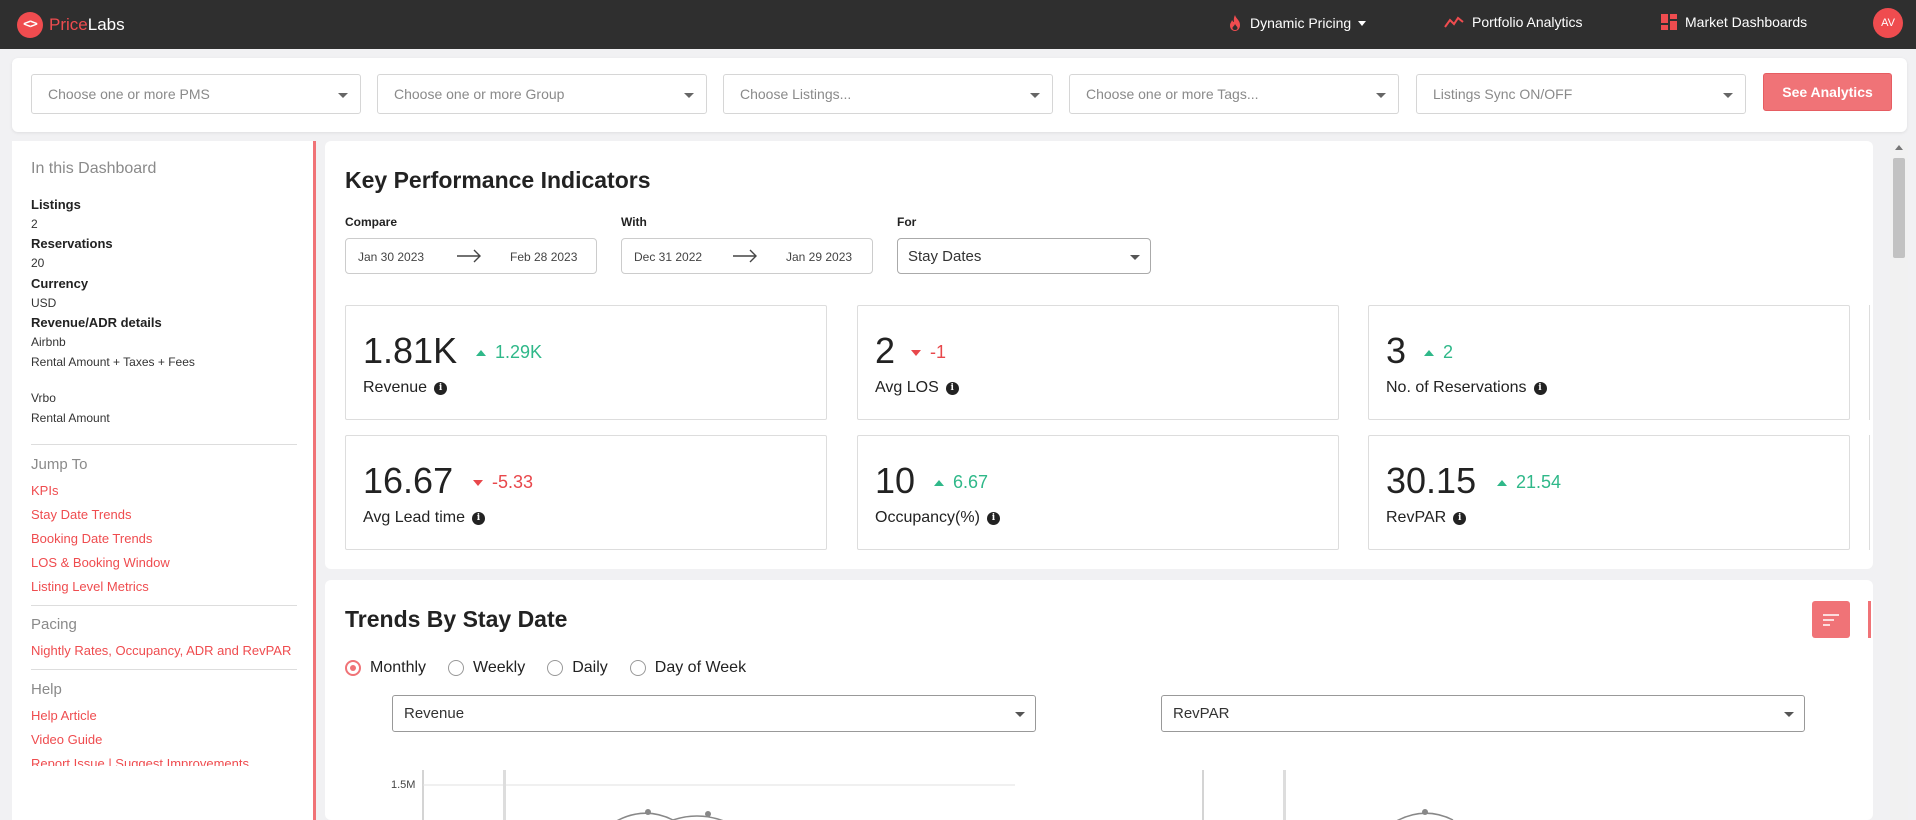  Describe the element at coordinates (961, 482) in the screenshot. I see `kpi-delta: 6.67` at that location.